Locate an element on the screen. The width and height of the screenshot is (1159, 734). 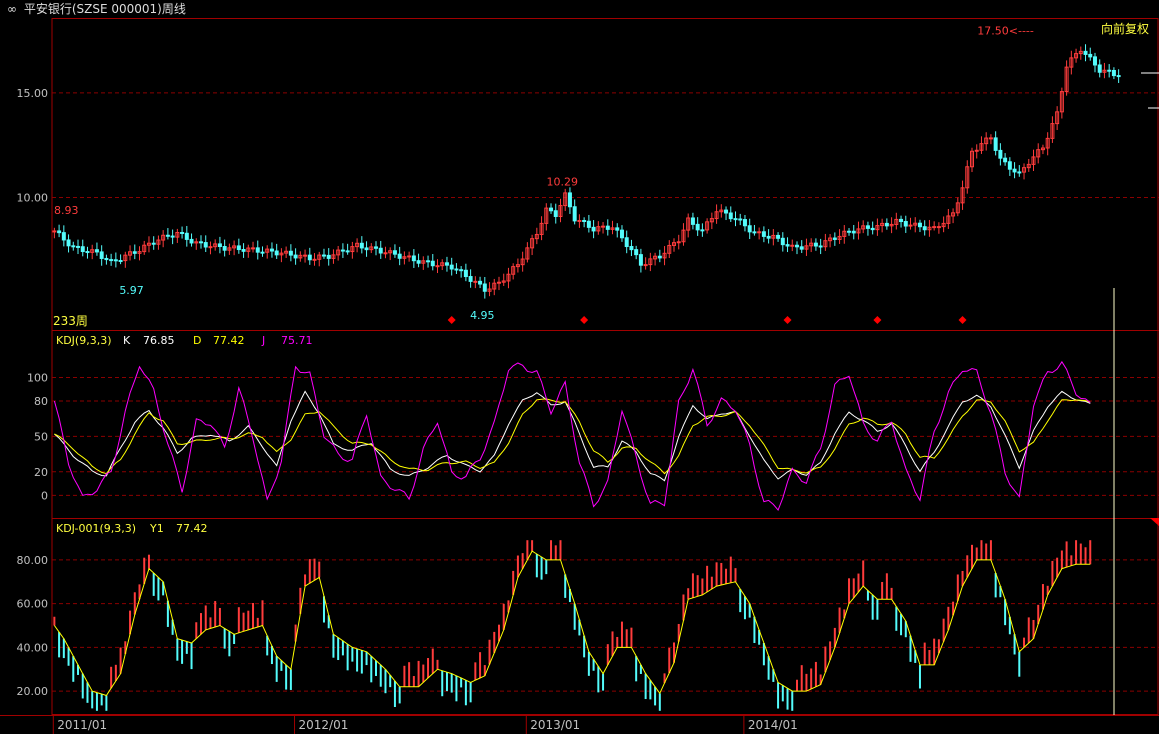
date-axis: 2011/01 2012/01 2013/01 2014/01 is located at coordinates (425, 724).